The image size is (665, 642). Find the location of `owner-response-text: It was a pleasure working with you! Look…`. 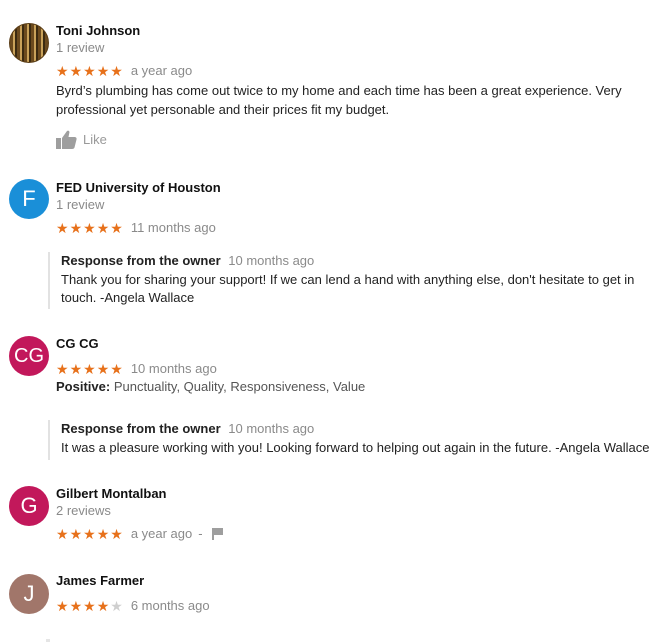

owner-response-text: It was a pleasure working with you! Look… is located at coordinates (355, 447).